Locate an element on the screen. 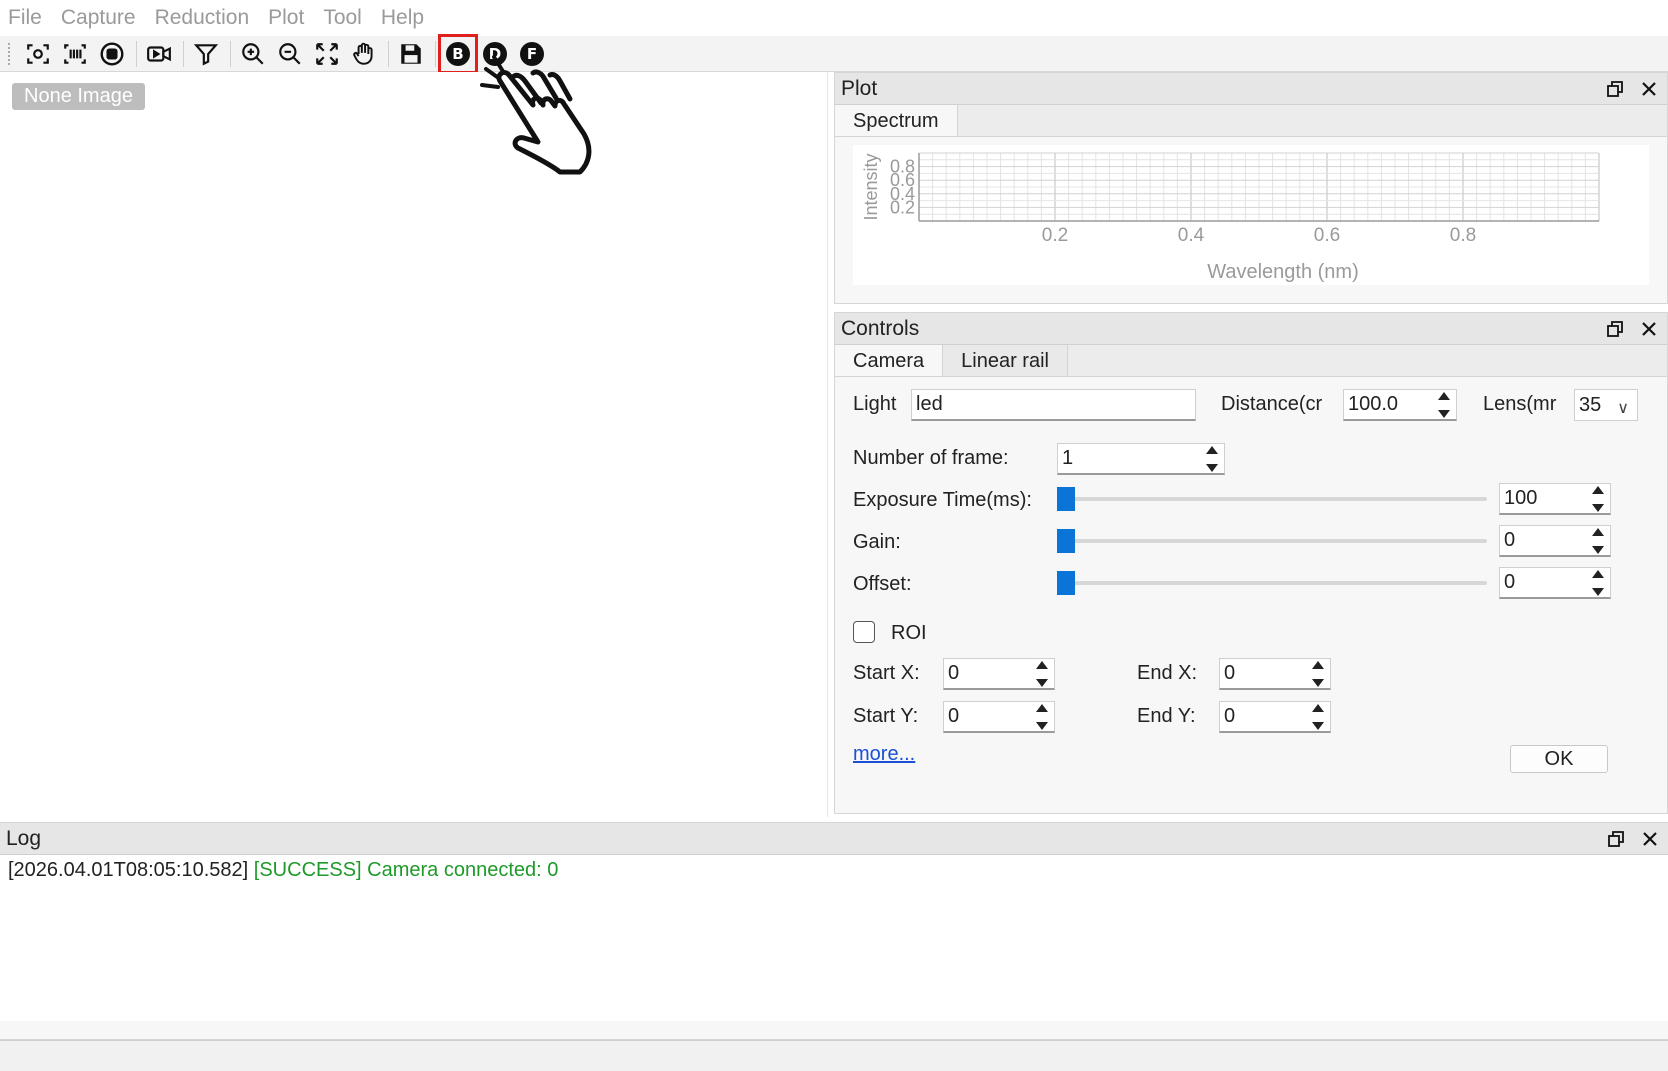 The image size is (1668, 1071). exposure-spinbox: 100 is located at coordinates (1555, 499).